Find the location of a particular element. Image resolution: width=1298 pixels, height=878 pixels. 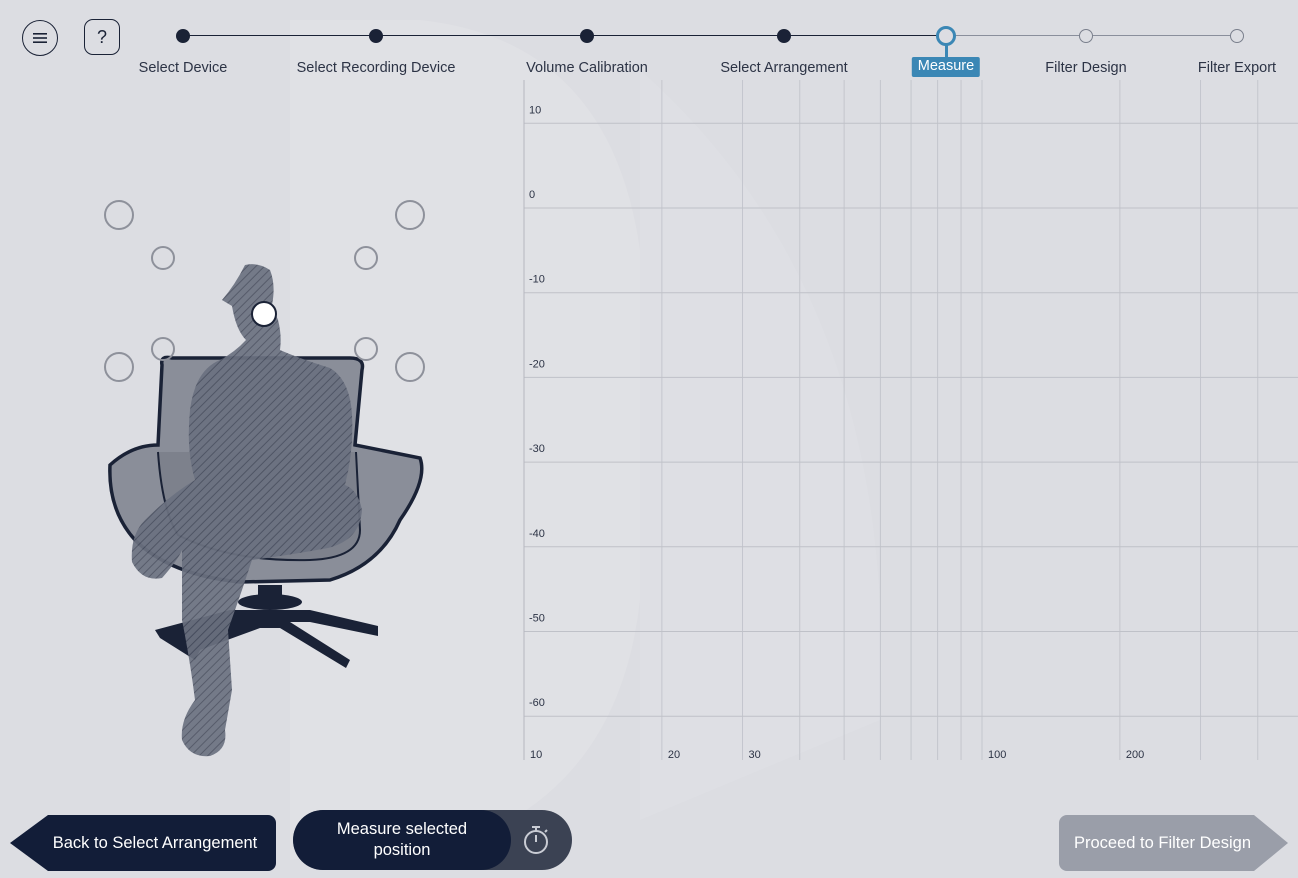

delayed-measure-button is located at coordinates (536, 840).